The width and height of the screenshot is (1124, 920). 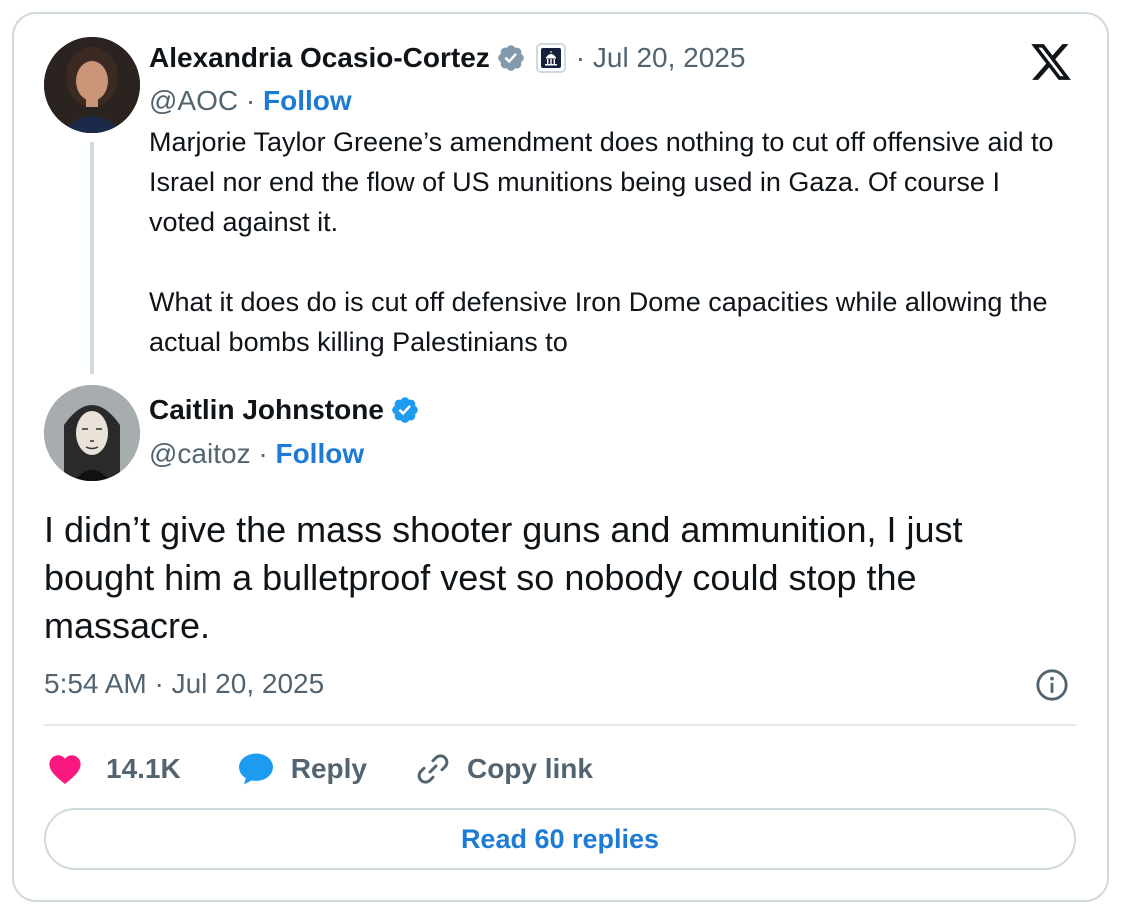 I want to click on quoted-author-name: Alexandria Ocasio-Cortez, so click(x=319, y=58).